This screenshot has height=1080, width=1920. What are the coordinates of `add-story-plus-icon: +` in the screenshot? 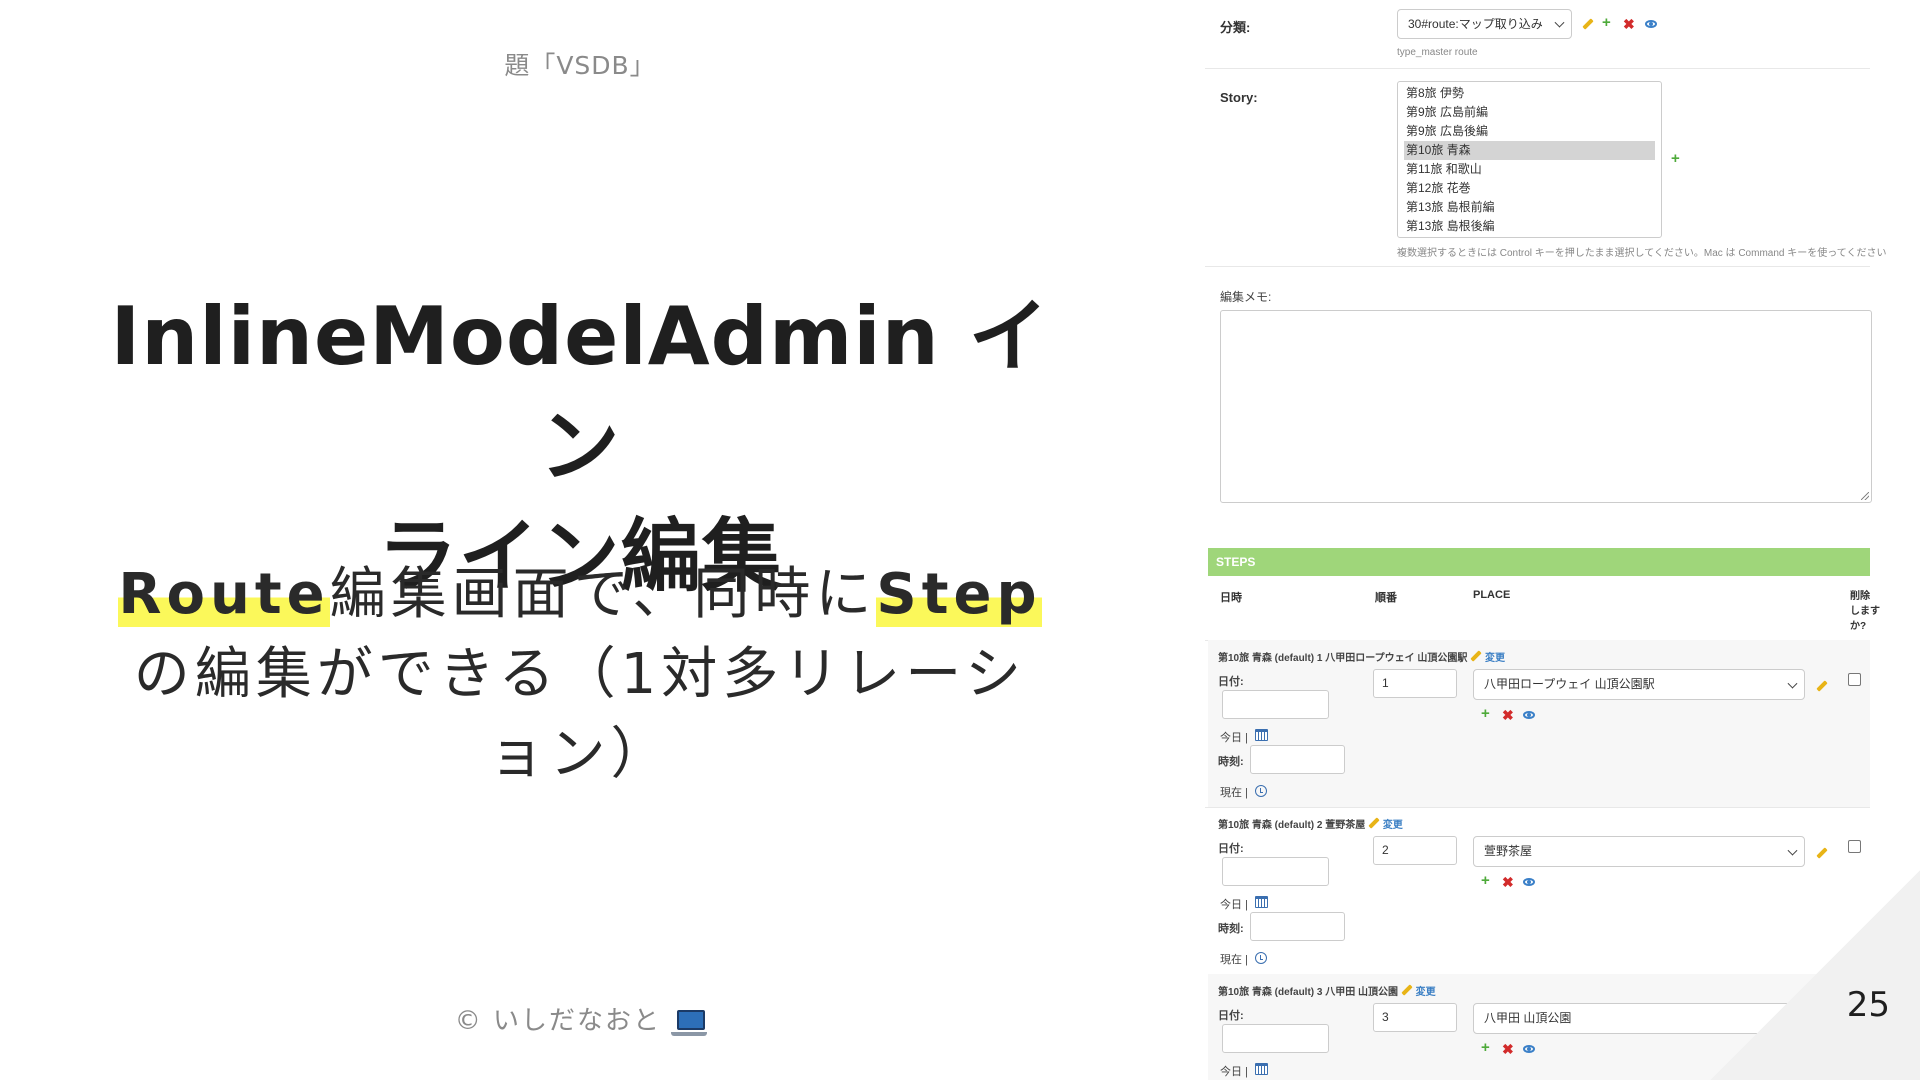 It's located at (1675, 158).